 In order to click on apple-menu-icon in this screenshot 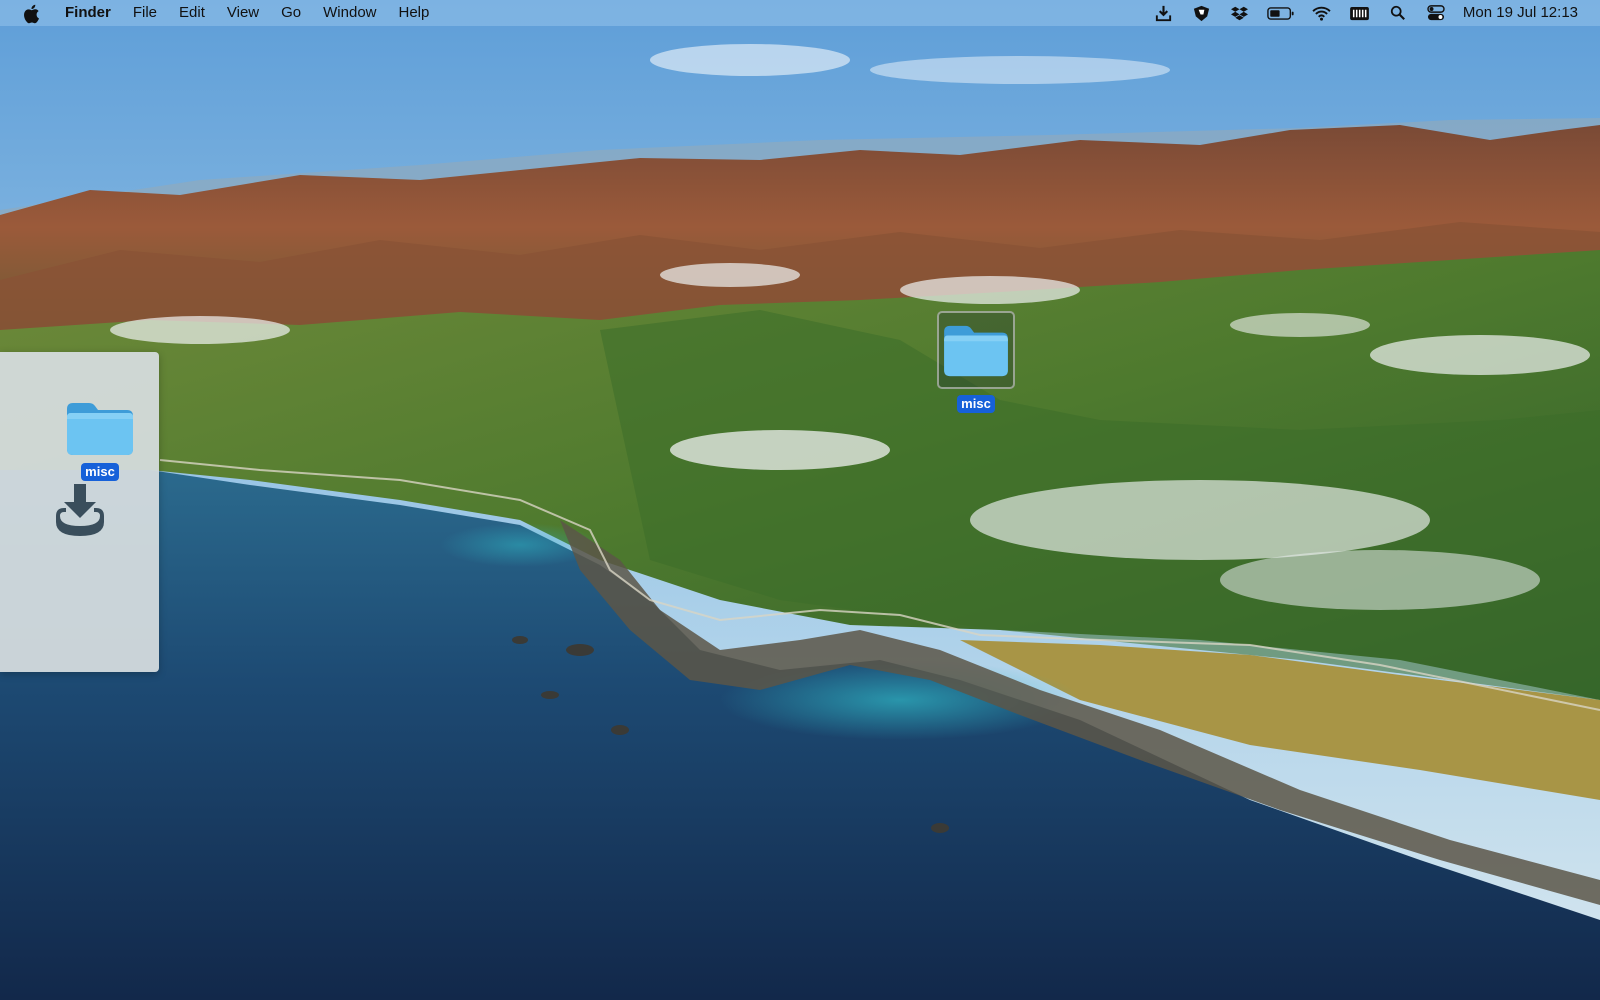, I will do `click(31, 13)`.